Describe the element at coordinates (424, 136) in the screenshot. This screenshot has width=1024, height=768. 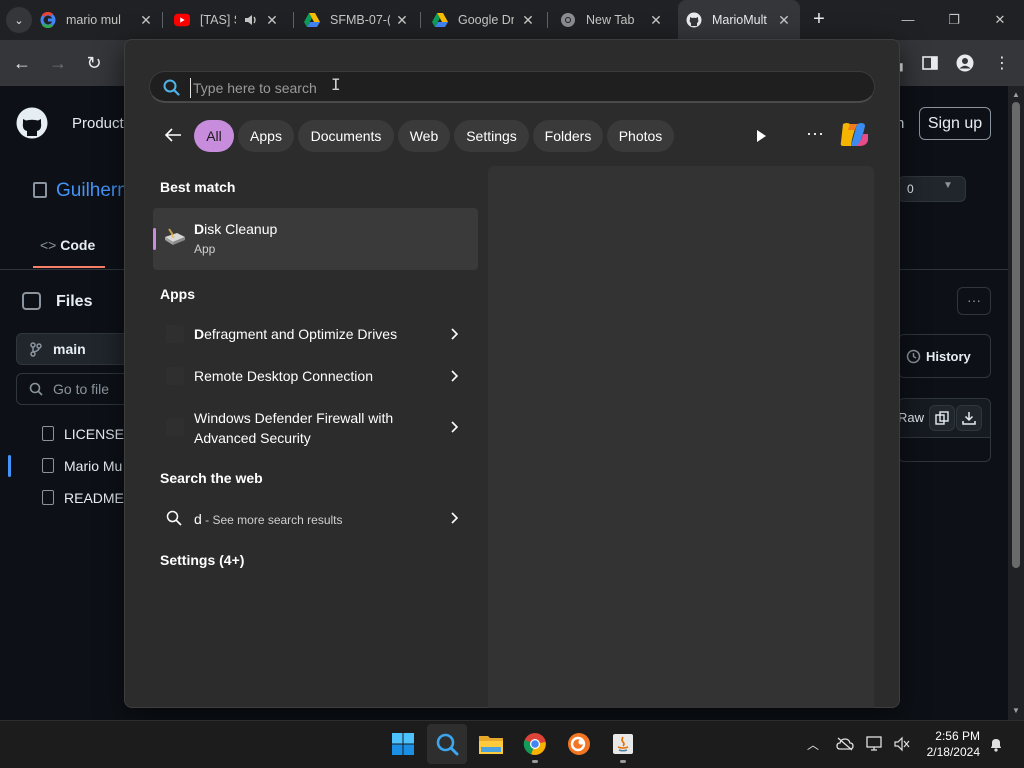
I see `filter-web: Web` at that location.